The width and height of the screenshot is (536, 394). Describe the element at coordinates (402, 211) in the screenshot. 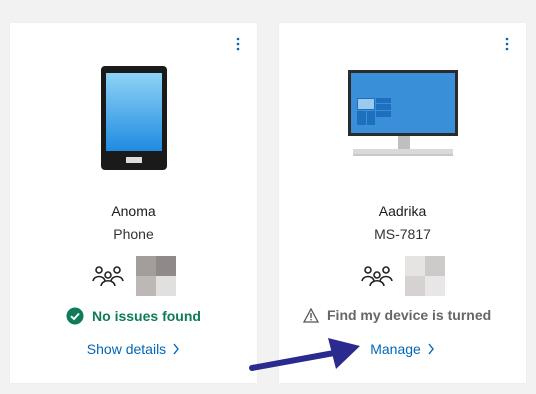

I see `device-name: Aadrika` at that location.